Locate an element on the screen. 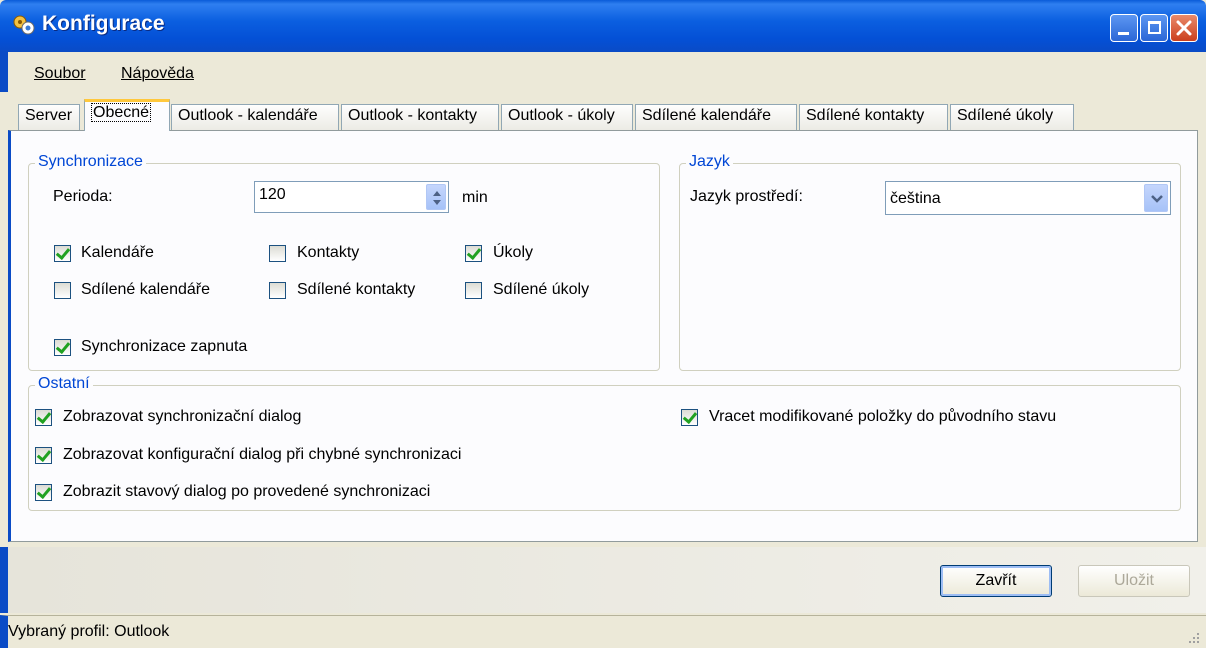 The width and height of the screenshot is (1206, 648). close-window-button is located at coordinates (1184, 28).